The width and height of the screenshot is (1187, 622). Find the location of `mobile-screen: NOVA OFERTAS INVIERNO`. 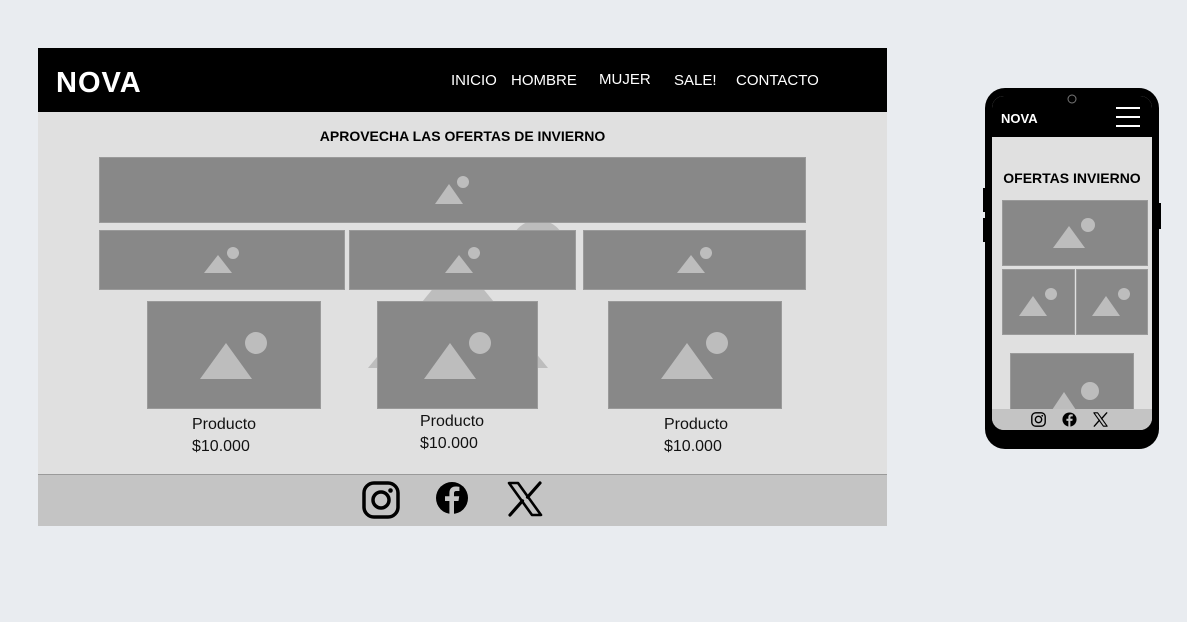

mobile-screen: NOVA OFERTAS INVIERNO is located at coordinates (1072, 263).